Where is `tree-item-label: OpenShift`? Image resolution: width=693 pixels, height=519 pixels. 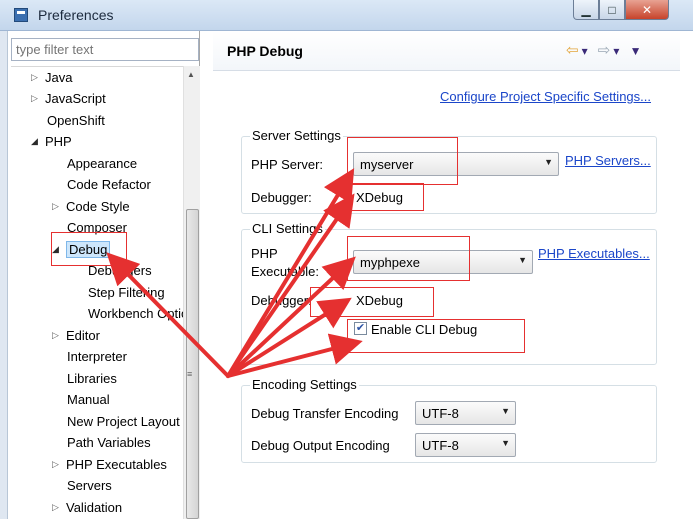
tree-item-label: OpenShift is located at coordinates (76, 120).